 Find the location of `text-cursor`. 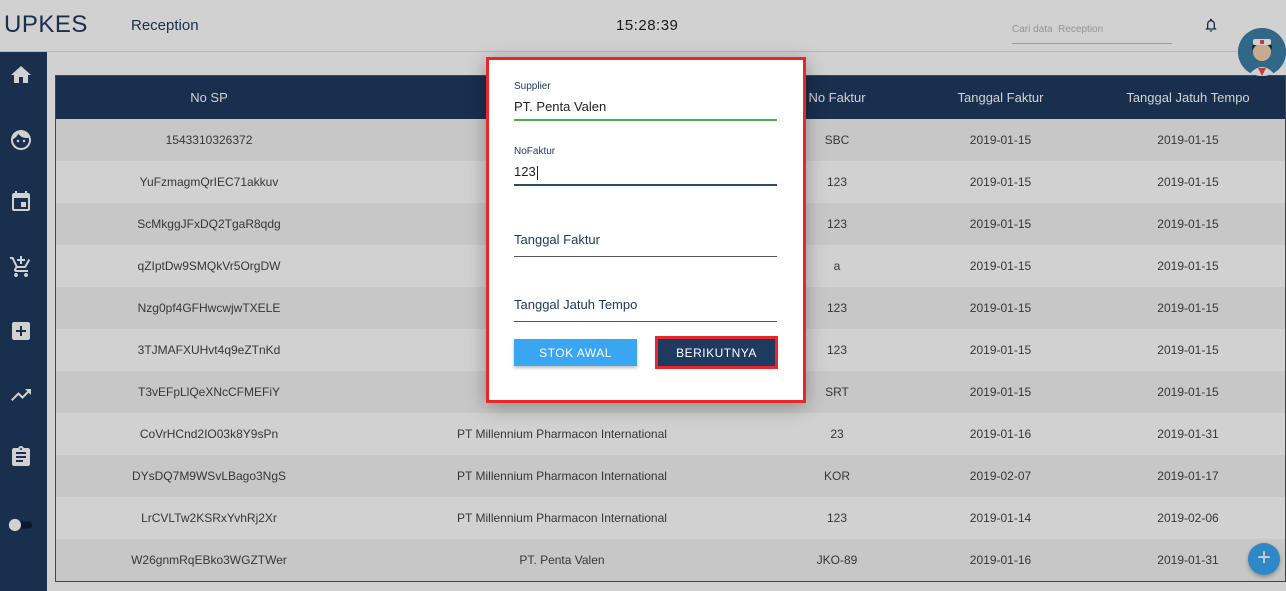

text-cursor is located at coordinates (537, 172).